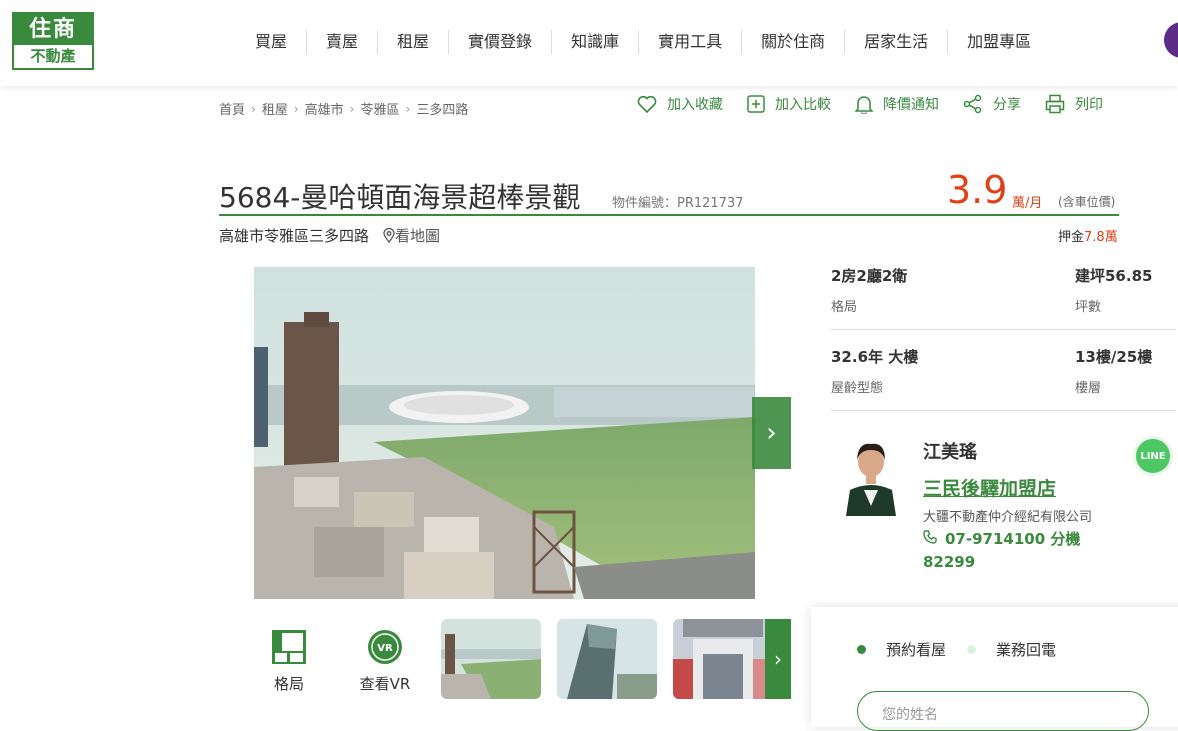  I want to click on radio-selected-indicator, so click(861, 649).